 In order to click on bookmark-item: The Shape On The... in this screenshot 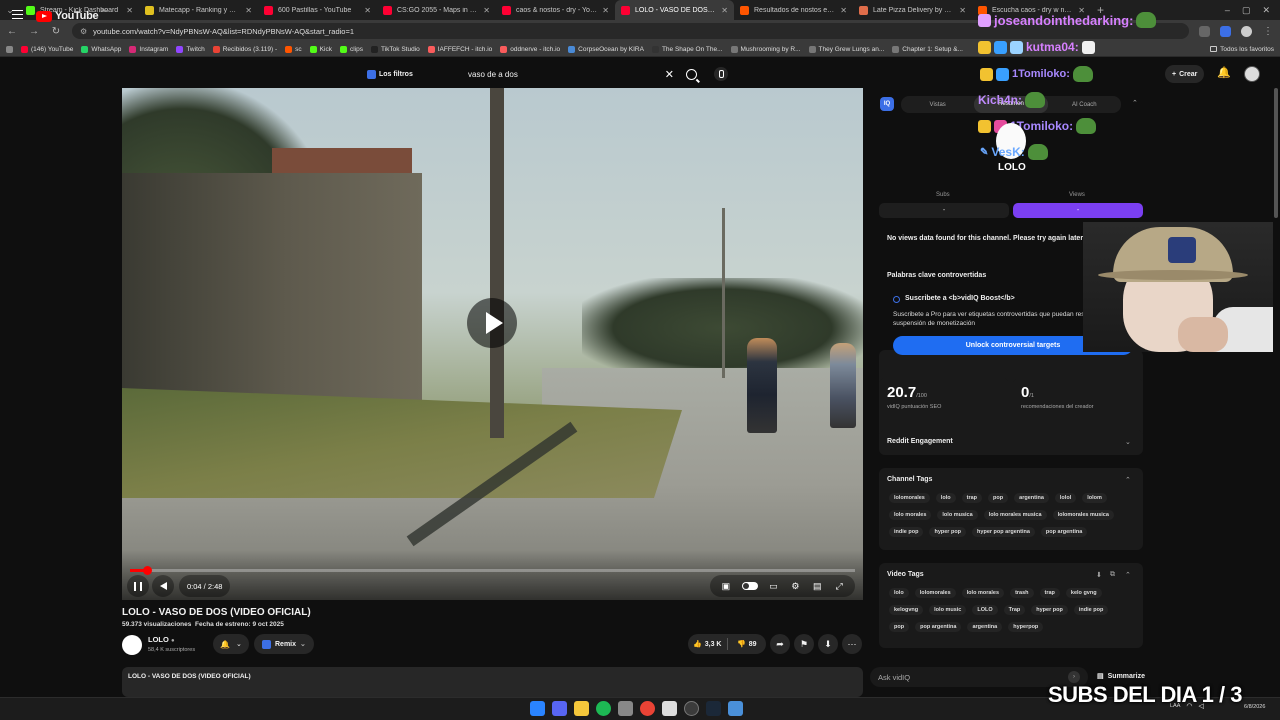, I will do `click(687, 49)`.